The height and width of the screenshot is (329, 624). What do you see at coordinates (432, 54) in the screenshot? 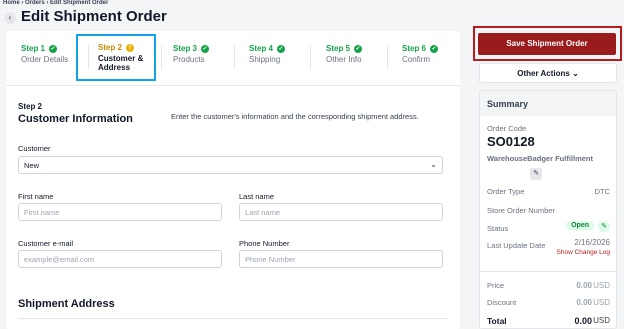
I see `step-6: Step 6 ✓ Confirm` at bounding box center [432, 54].